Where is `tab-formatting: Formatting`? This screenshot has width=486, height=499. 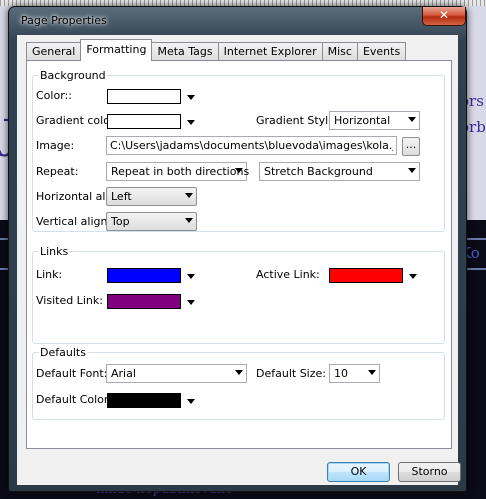 tab-formatting: Formatting is located at coordinates (116, 50).